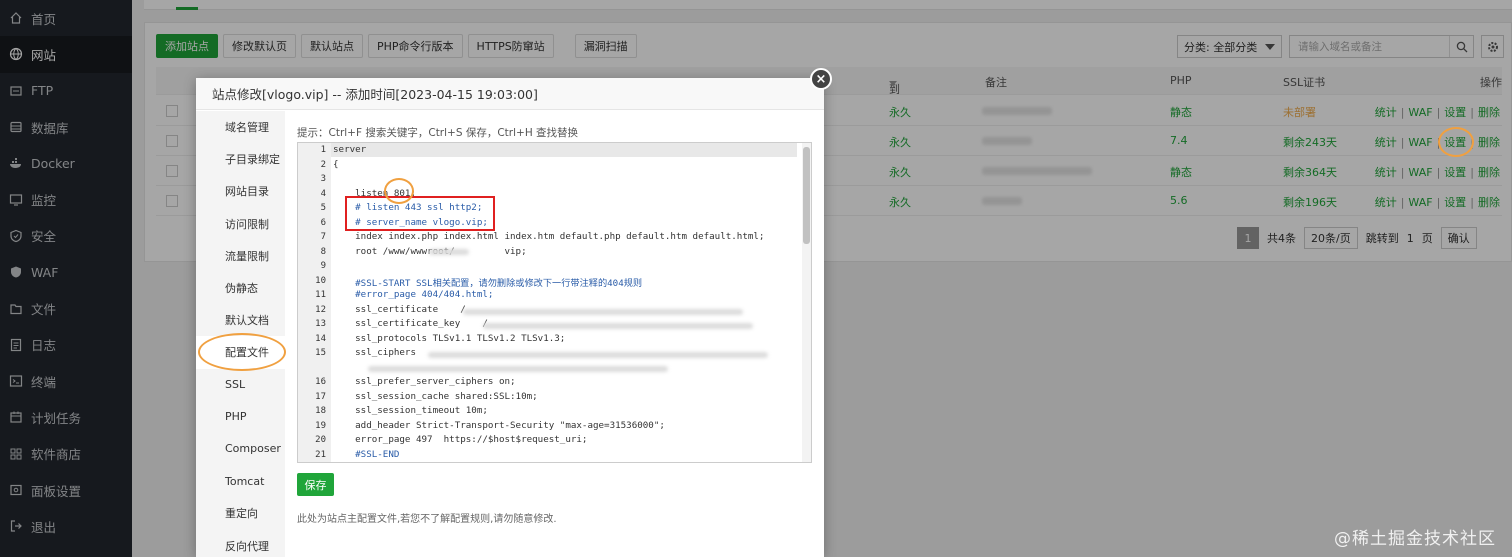  I want to click on modal-nav-access-limit: 访问限制, so click(240, 224).